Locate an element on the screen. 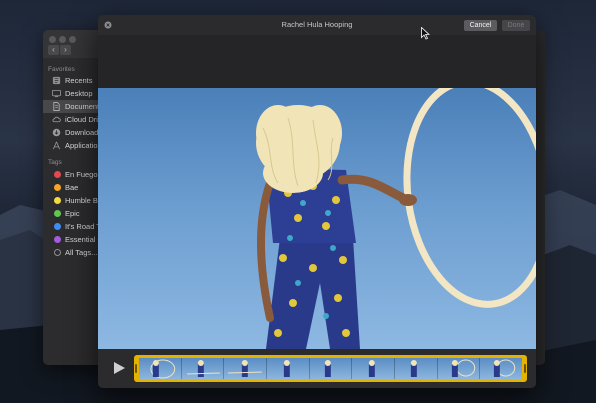  download-icon is located at coordinates (56, 132).